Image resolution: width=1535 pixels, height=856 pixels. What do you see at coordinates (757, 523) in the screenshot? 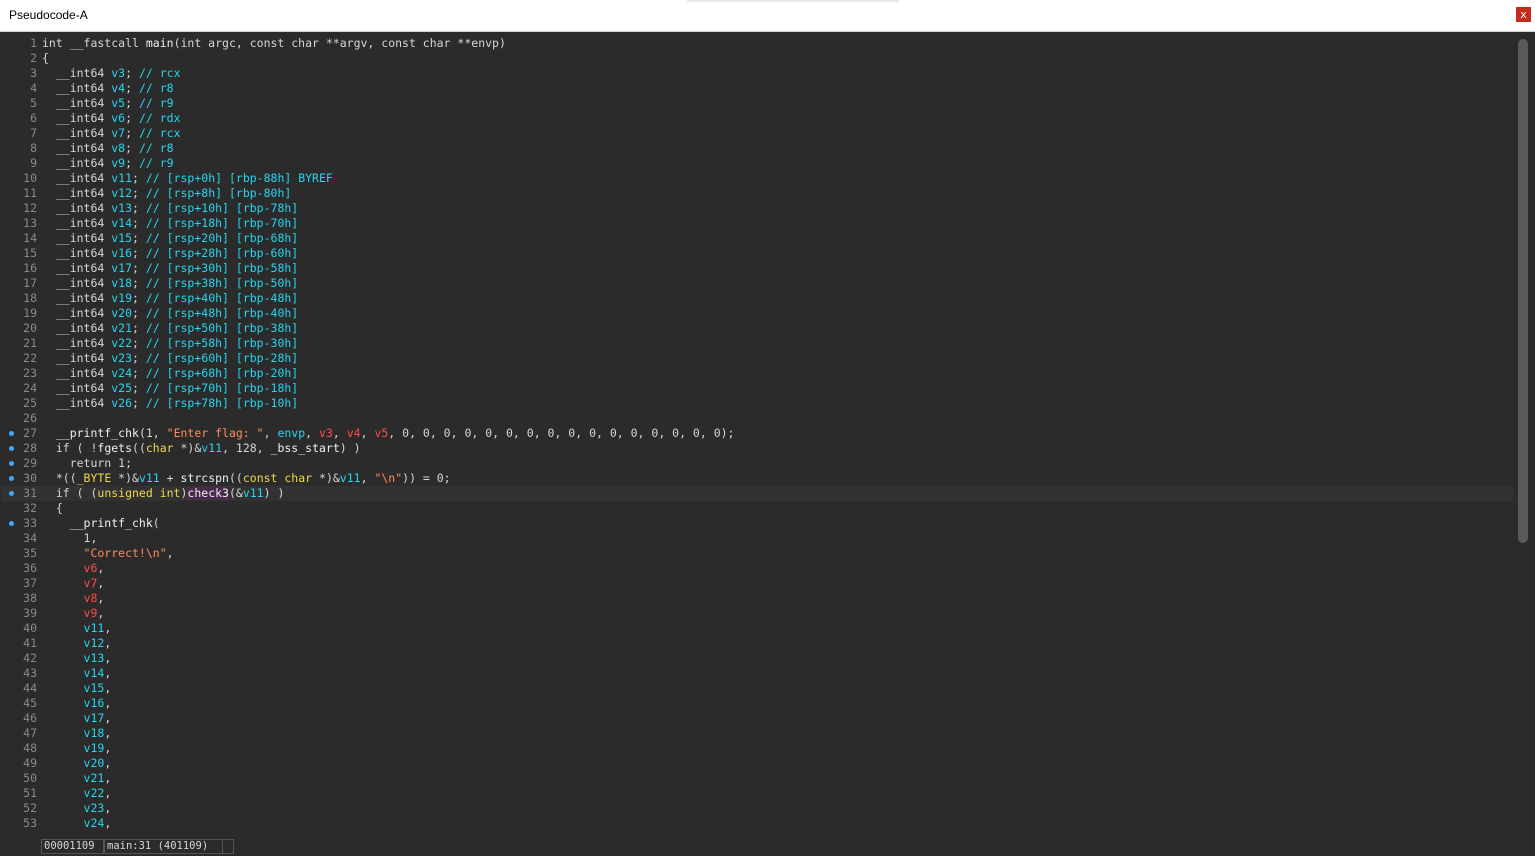
I see `code-line: 33 __printf_chk(` at bounding box center [757, 523].